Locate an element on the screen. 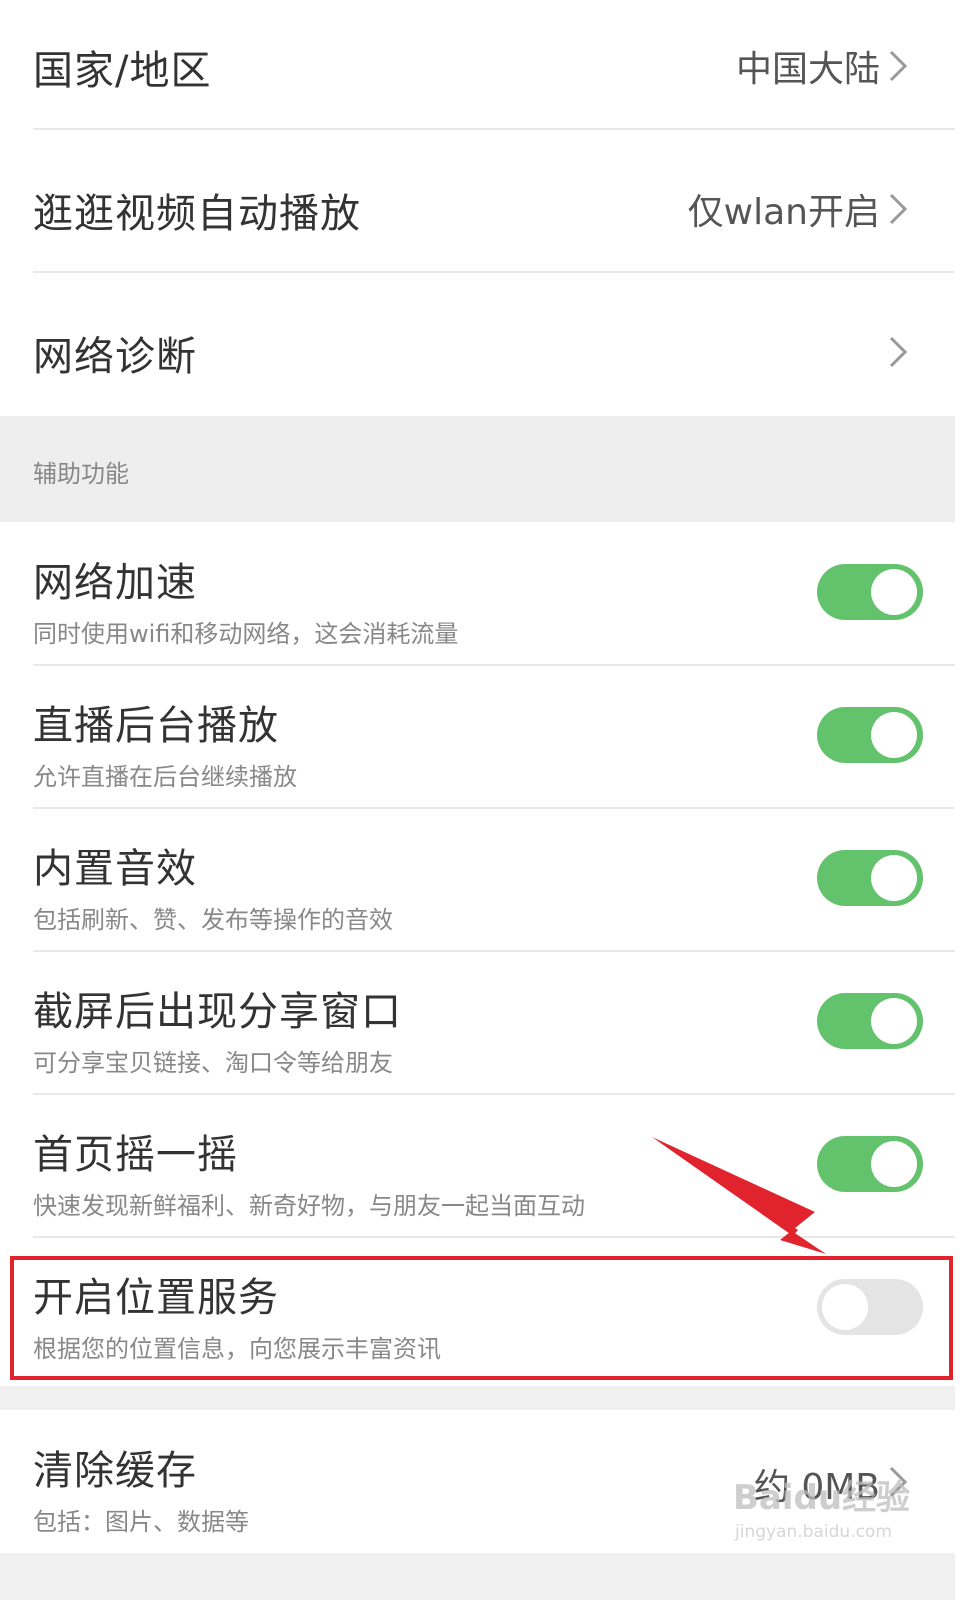 The width and height of the screenshot is (975, 1600). row-label: 清除缓存 is located at coordinates (115, 1471).